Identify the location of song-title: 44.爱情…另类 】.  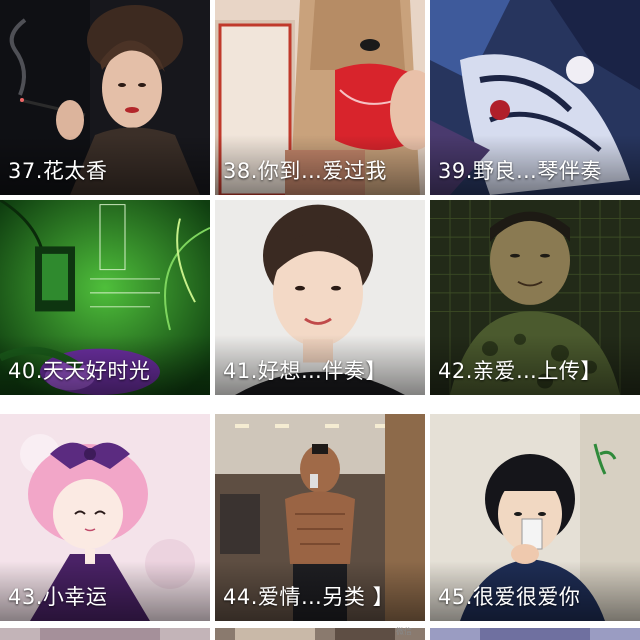
(309, 597).